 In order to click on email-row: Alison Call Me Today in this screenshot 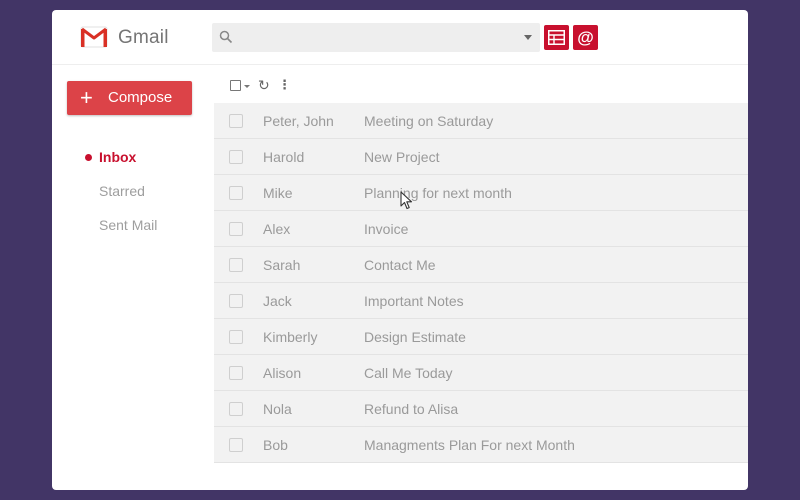, I will do `click(481, 373)`.